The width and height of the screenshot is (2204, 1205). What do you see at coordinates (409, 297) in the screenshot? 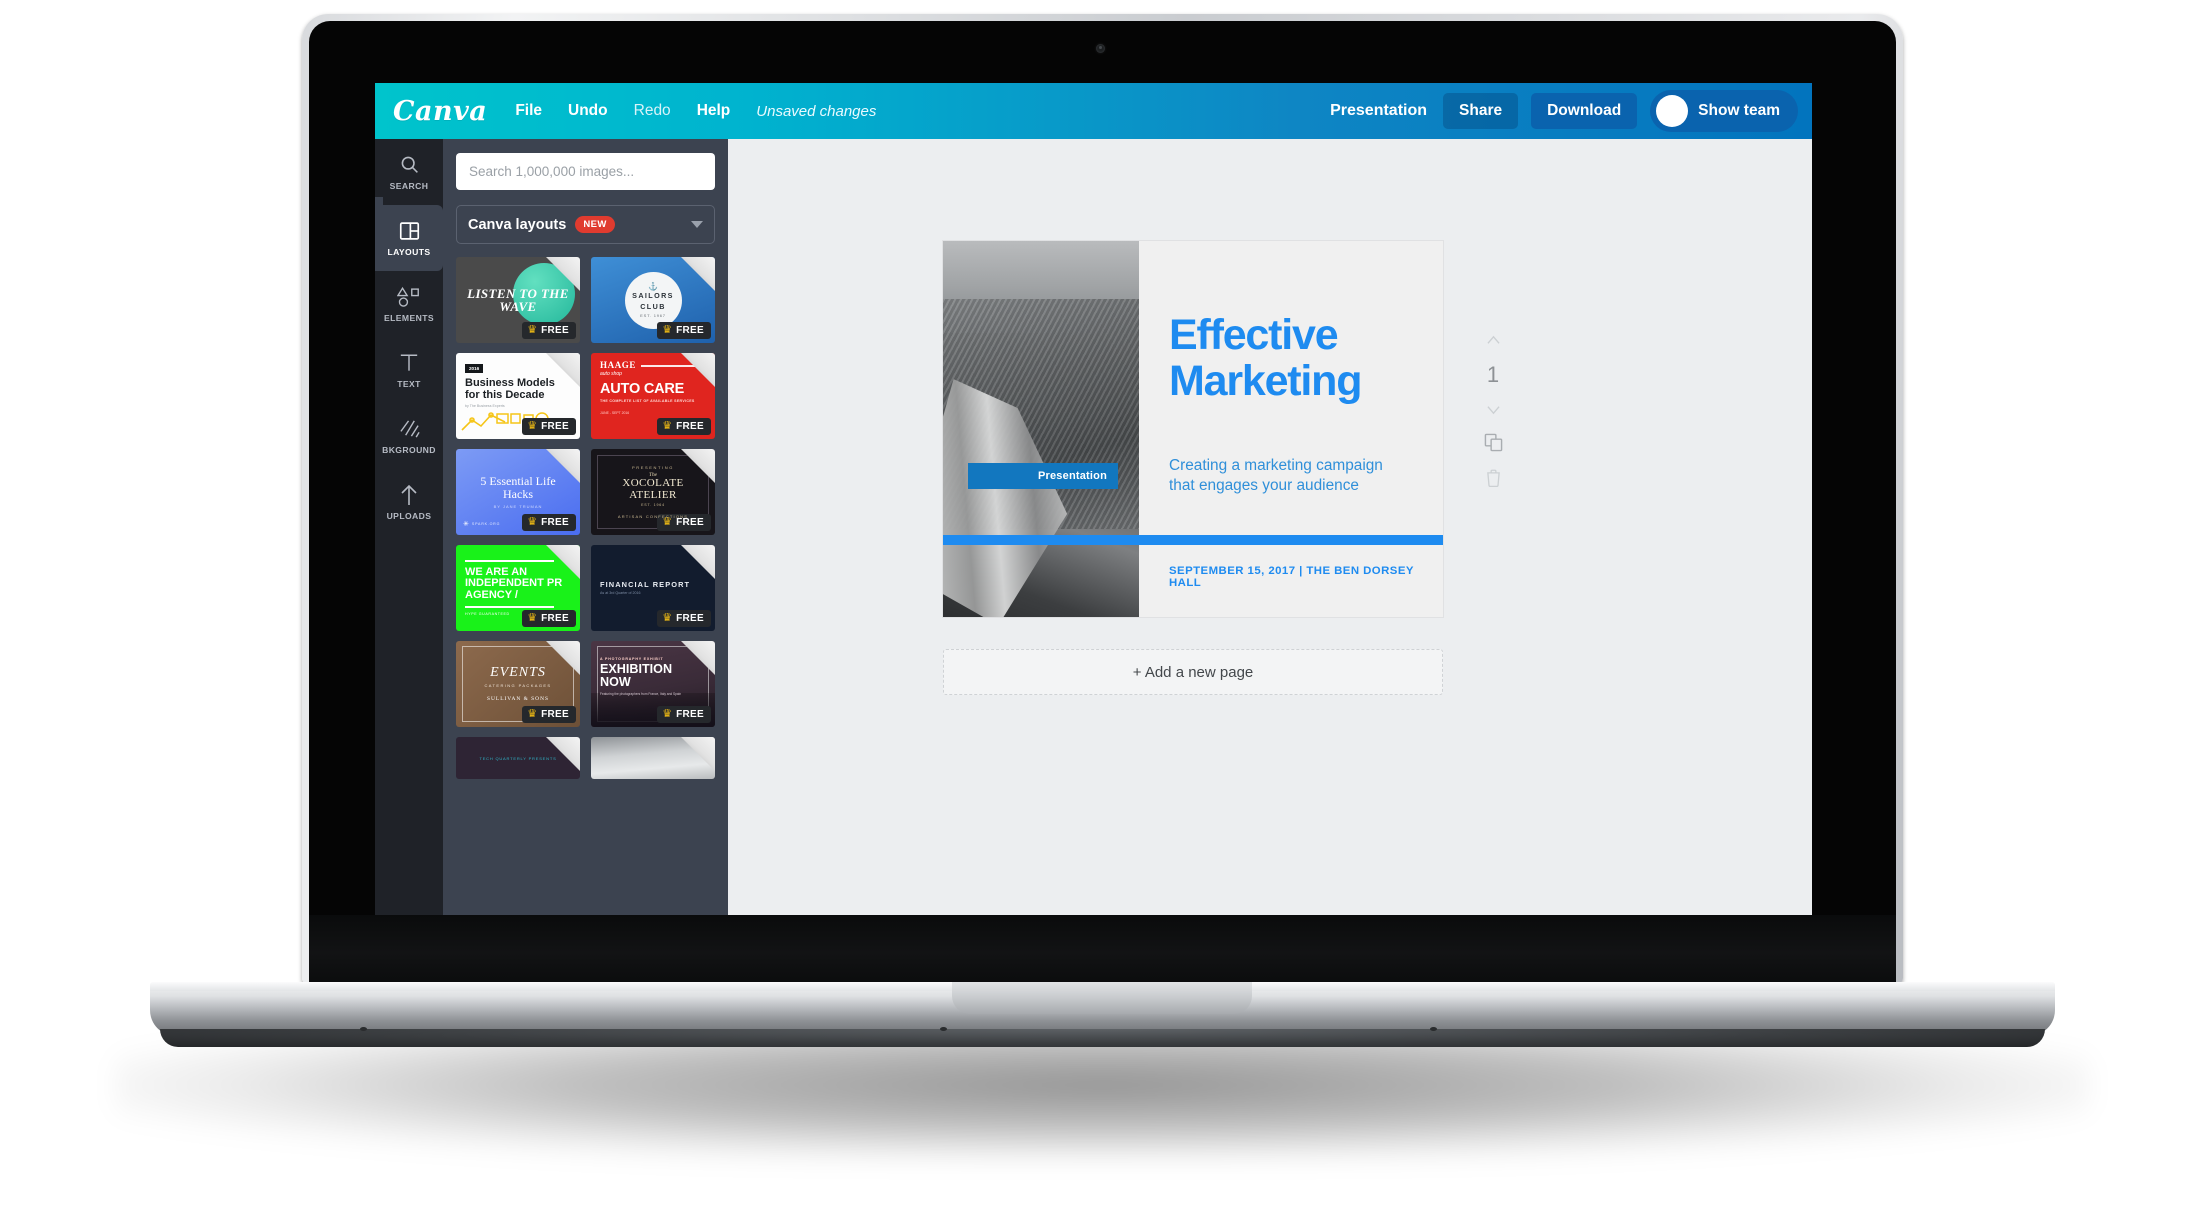
I see `elements-icon` at bounding box center [409, 297].